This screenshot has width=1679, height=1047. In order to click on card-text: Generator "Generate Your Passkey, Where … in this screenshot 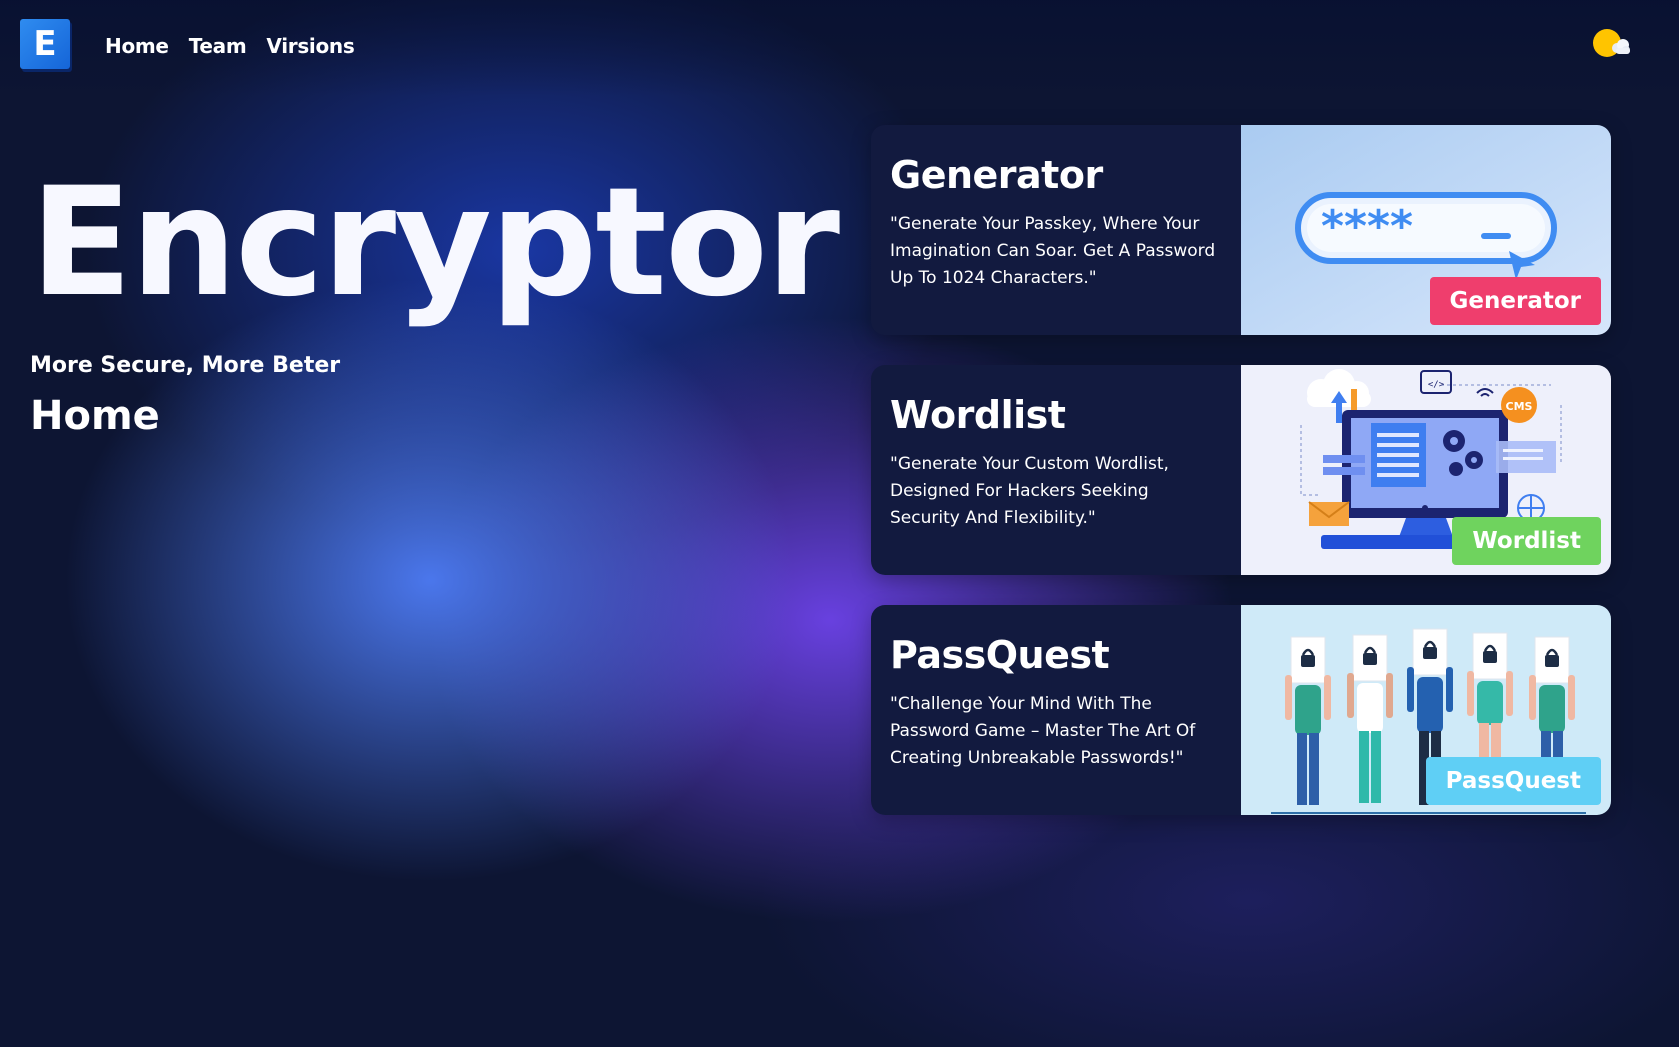, I will do `click(1056, 230)`.